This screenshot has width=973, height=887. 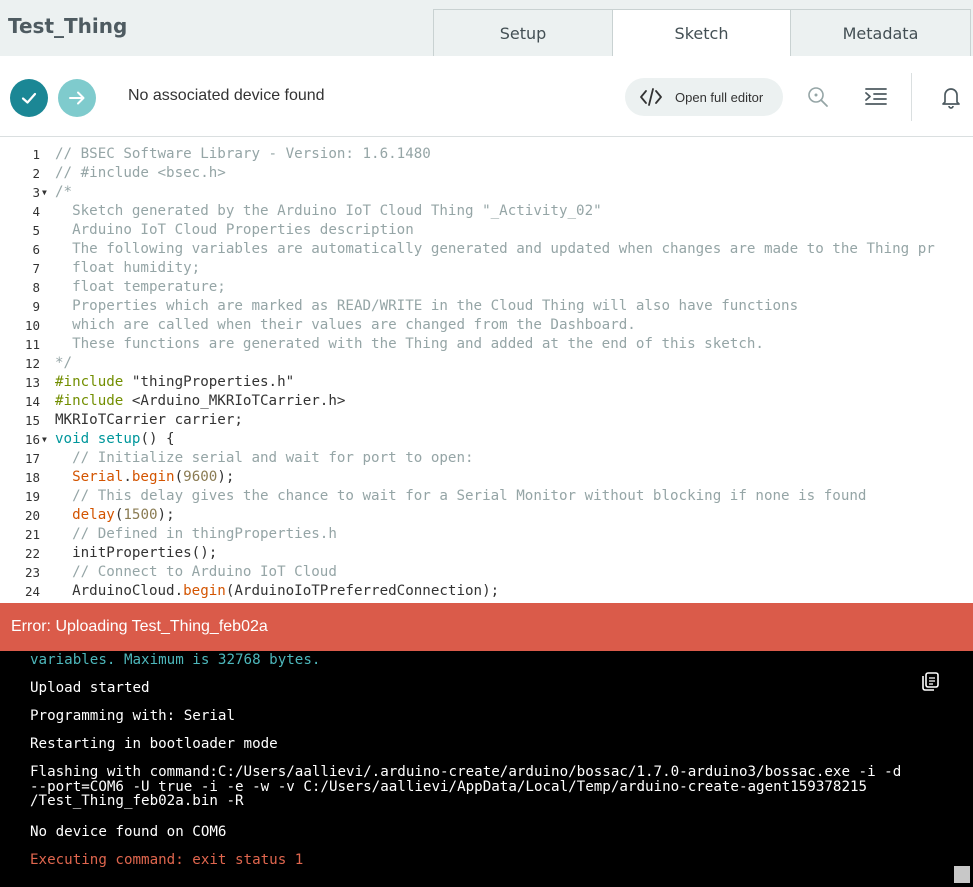 I want to click on tab-metadata: Metadata, so click(x=880, y=32).